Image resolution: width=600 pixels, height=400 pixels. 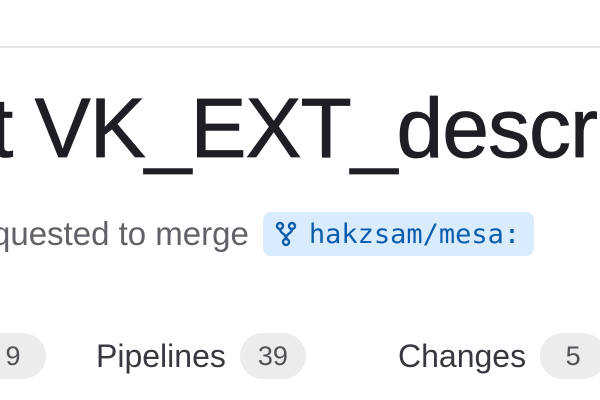 What do you see at coordinates (272, 356) in the screenshot?
I see `pipelines-count-badge: 39` at bounding box center [272, 356].